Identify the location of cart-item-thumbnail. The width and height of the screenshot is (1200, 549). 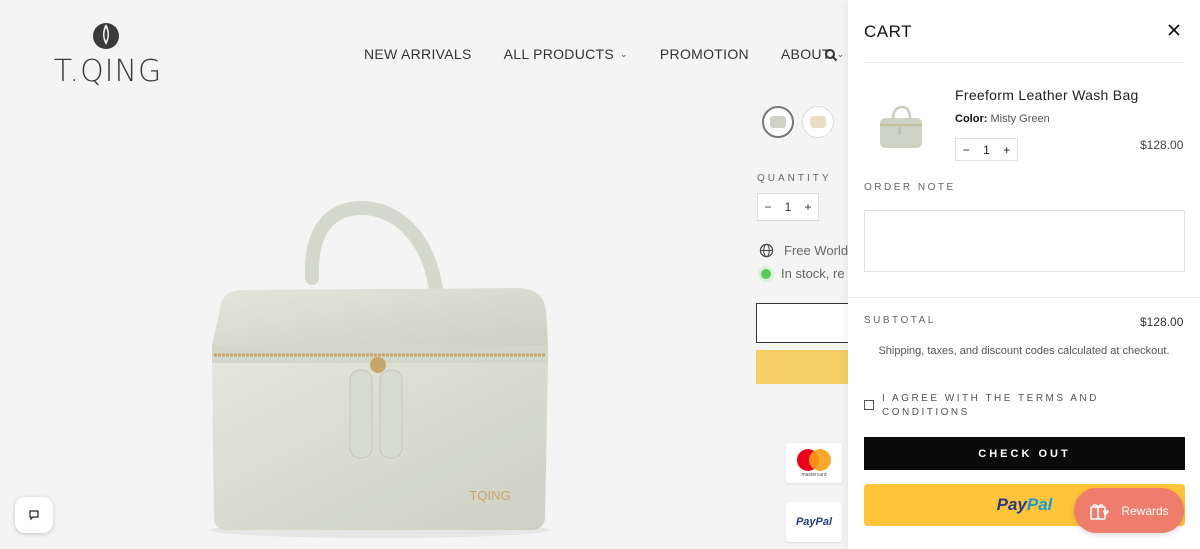
(901, 128).